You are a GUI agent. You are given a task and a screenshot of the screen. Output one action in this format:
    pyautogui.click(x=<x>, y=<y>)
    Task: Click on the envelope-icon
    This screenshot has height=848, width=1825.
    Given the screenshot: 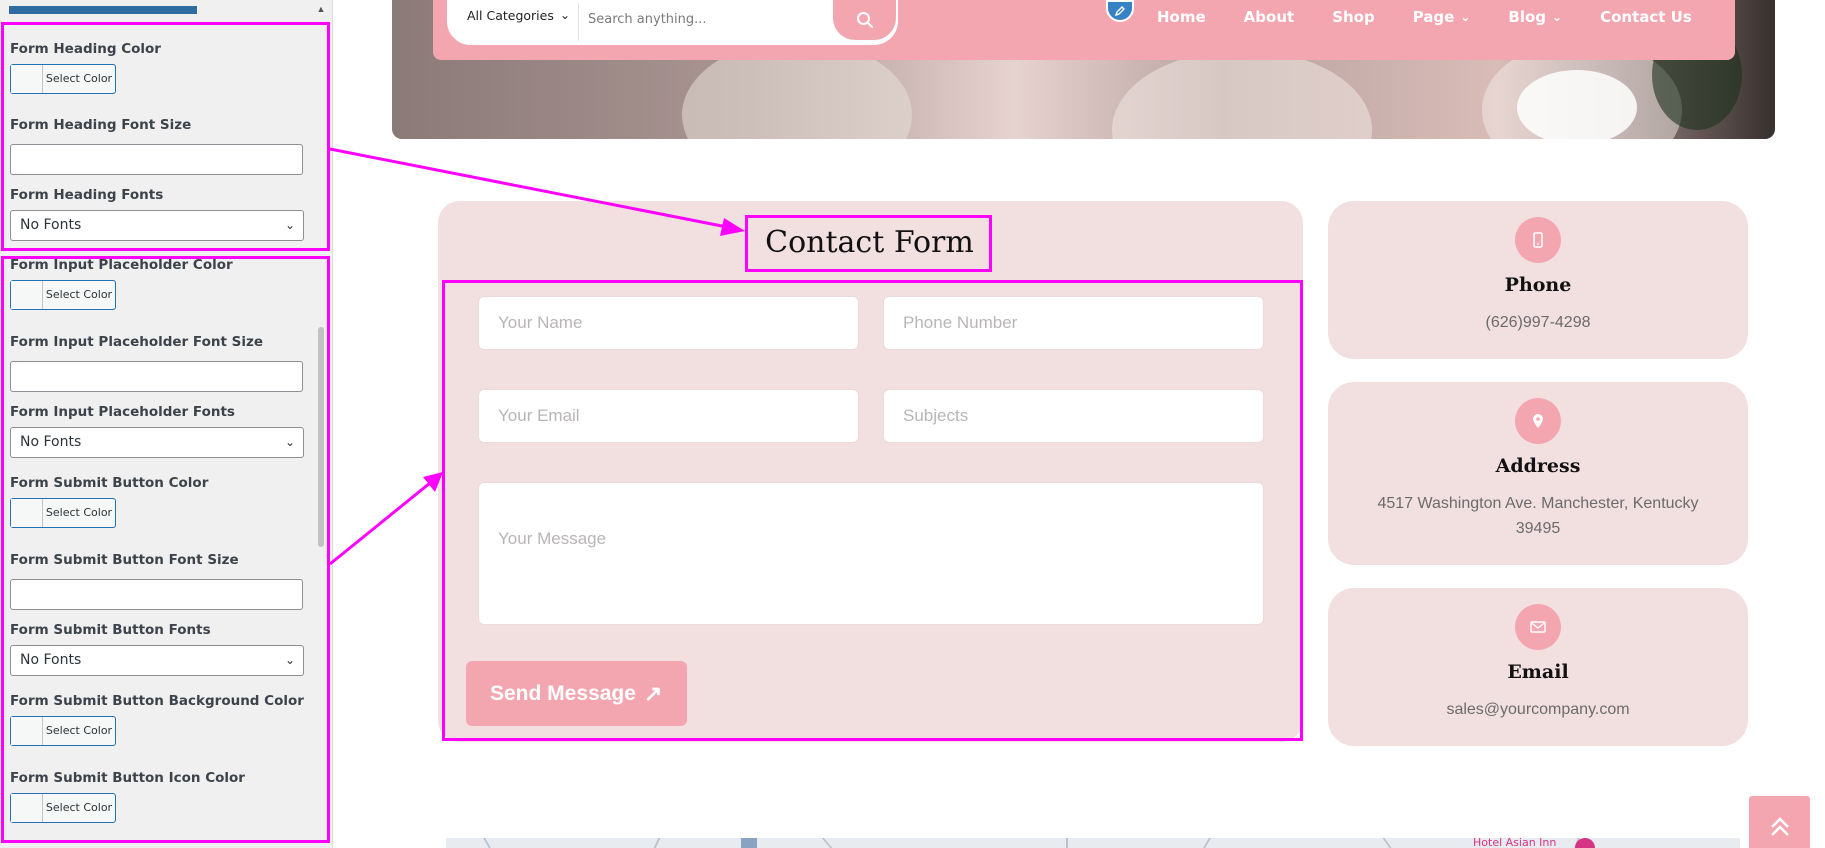 What is the action you would take?
    pyautogui.click(x=1538, y=627)
    